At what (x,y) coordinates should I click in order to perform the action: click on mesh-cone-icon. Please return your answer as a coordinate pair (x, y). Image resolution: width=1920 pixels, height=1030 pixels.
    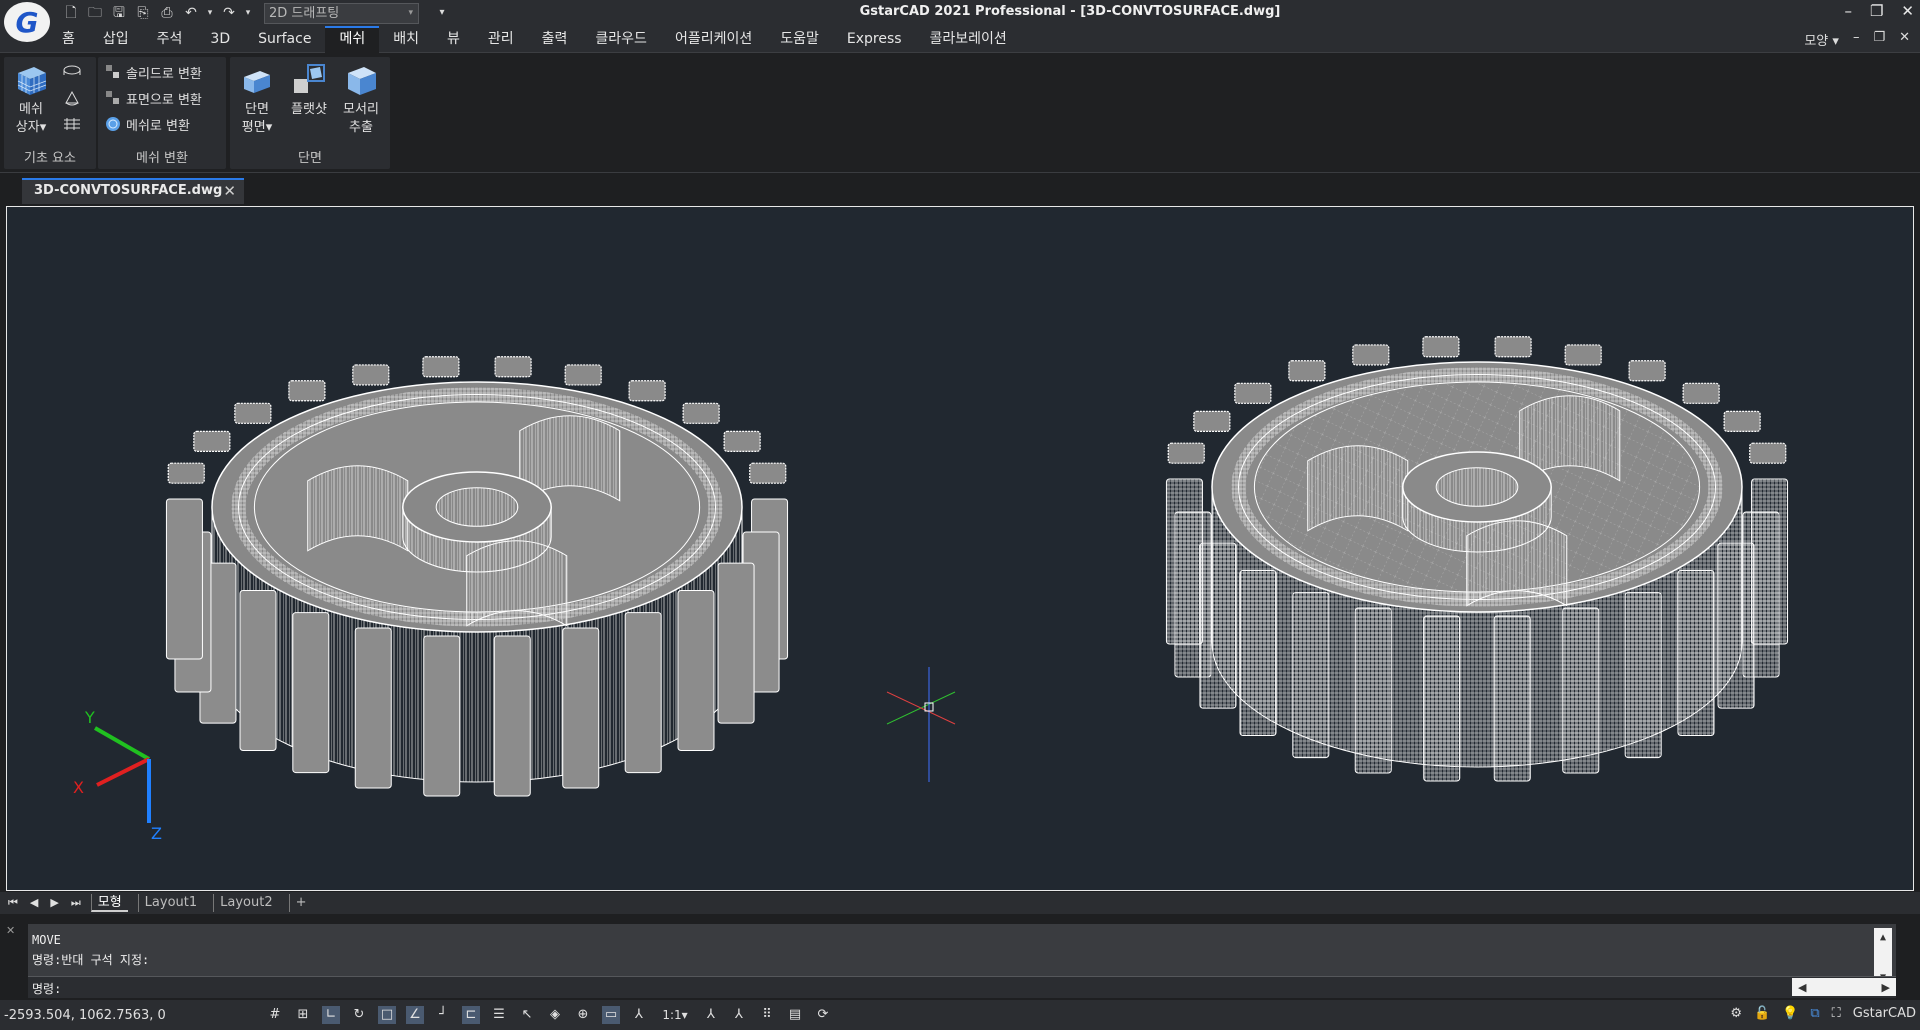
    Looking at the image, I should click on (72, 98).